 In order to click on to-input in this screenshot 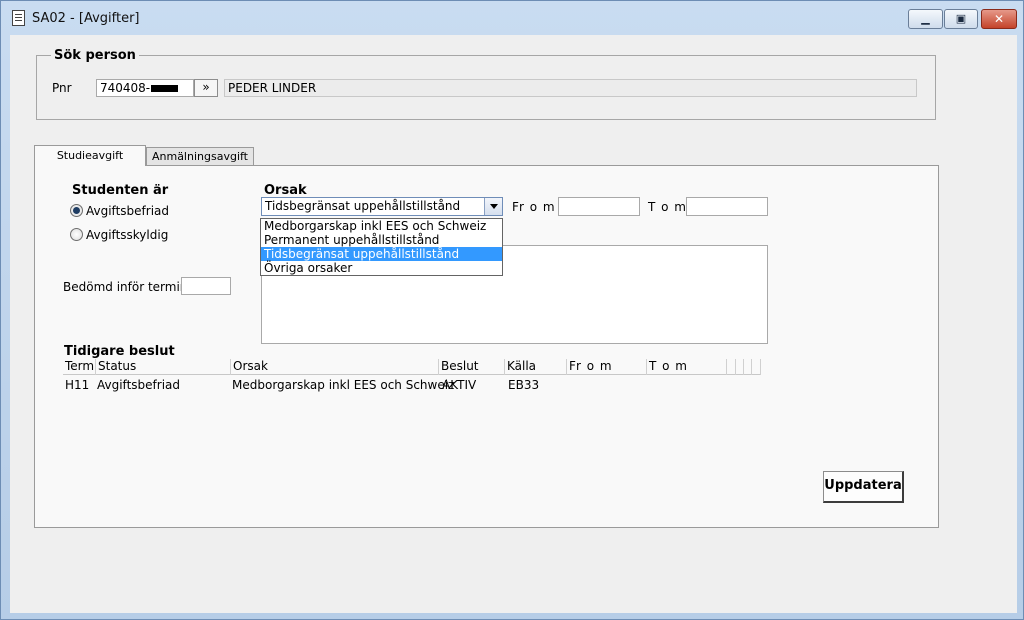, I will do `click(727, 206)`.